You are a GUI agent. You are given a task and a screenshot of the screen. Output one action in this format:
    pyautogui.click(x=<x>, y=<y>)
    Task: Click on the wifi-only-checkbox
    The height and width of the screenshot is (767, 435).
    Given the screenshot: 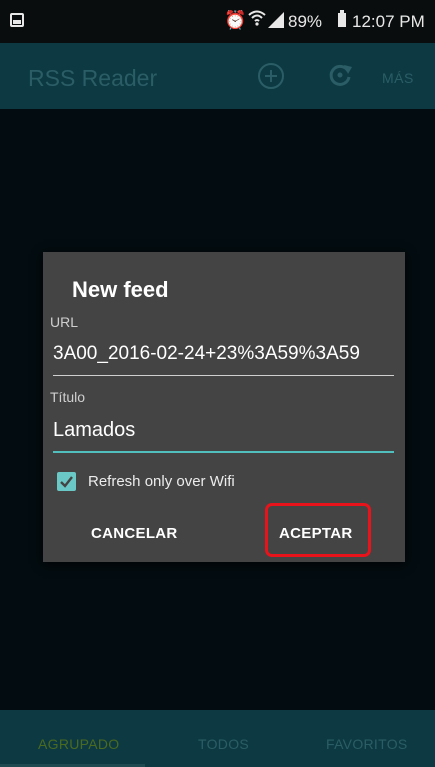 What is the action you would take?
    pyautogui.click(x=66, y=481)
    